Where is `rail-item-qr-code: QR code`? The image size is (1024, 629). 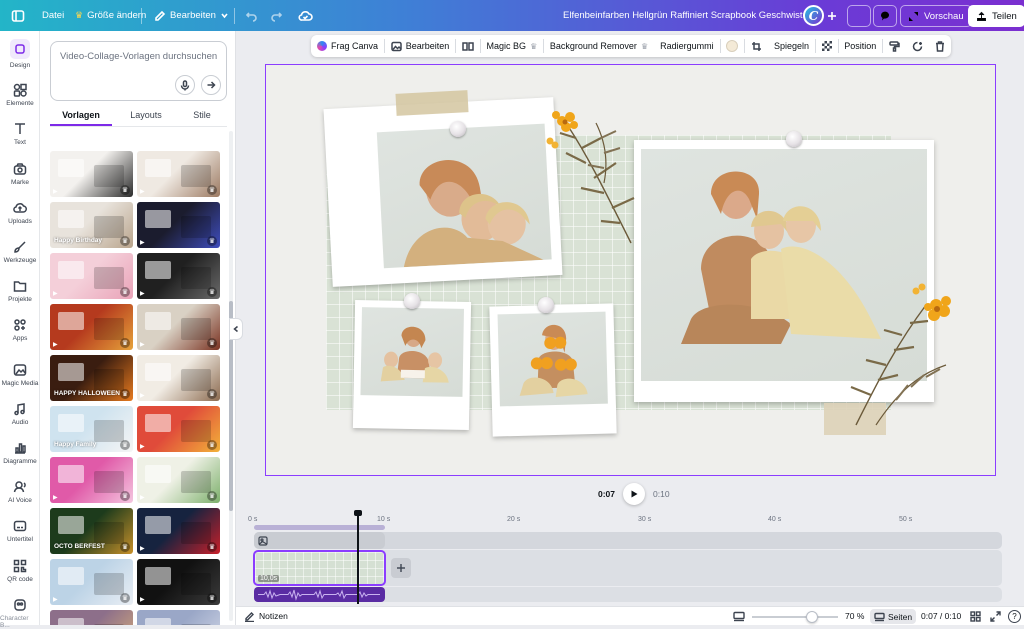
rail-item-qr-code: QR code is located at coordinates (20, 571).